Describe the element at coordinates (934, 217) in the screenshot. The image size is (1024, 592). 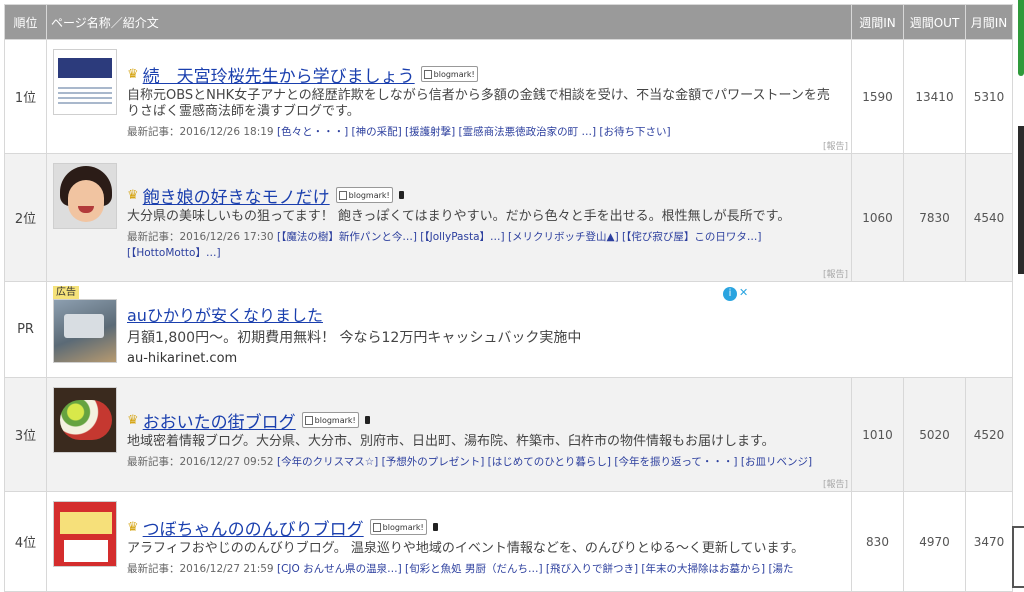
I see `week-out-value: 7830` at that location.